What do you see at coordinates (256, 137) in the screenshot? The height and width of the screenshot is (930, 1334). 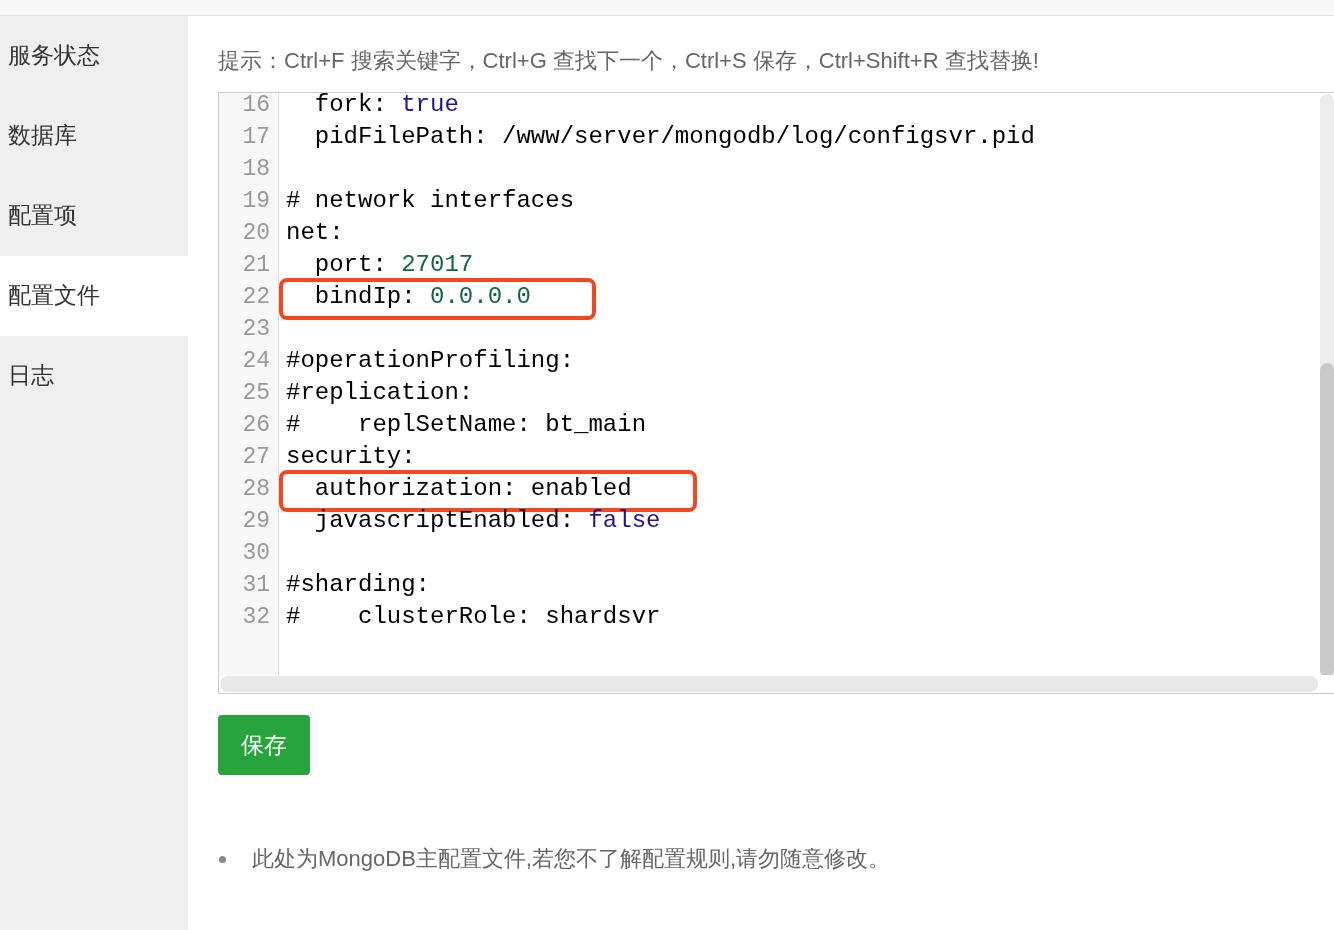 I see `line-number: 17` at bounding box center [256, 137].